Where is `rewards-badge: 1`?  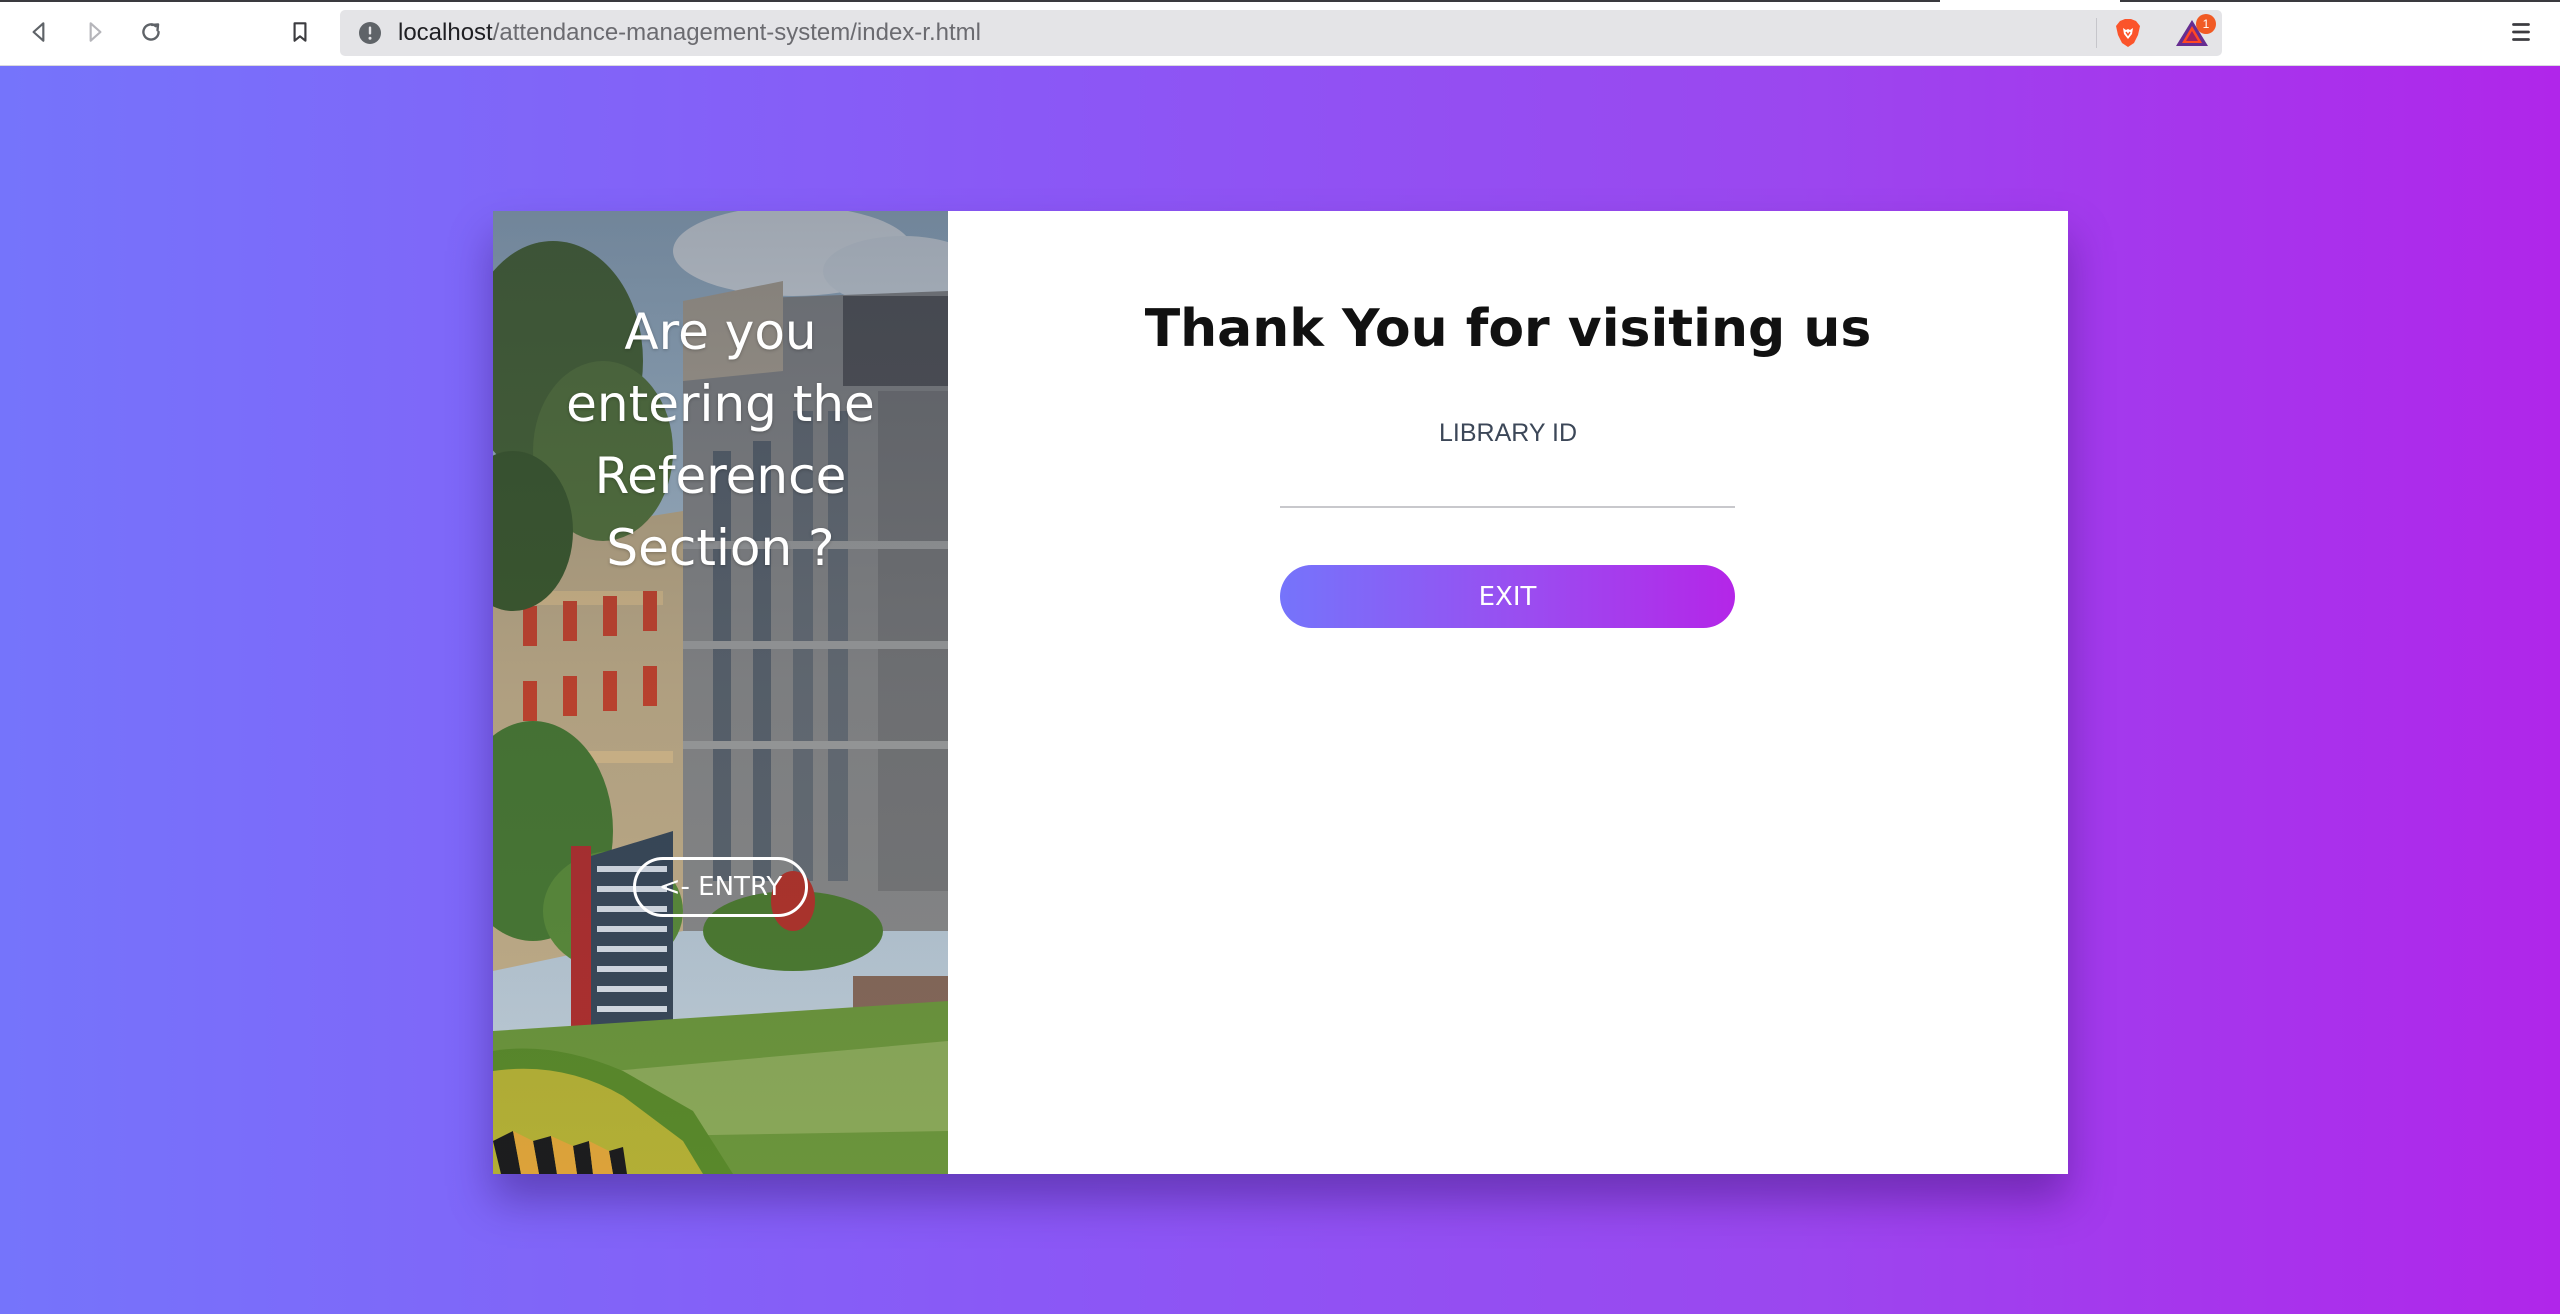 rewards-badge: 1 is located at coordinates (2206, 24).